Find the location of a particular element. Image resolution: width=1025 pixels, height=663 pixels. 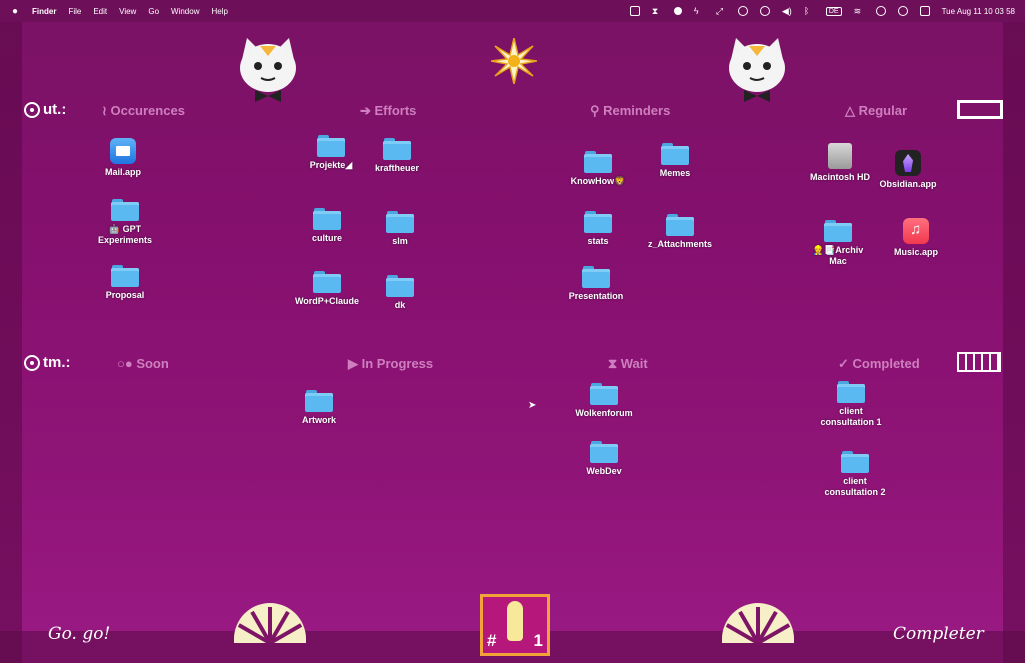

frame-right is located at coordinates (1014, 342).